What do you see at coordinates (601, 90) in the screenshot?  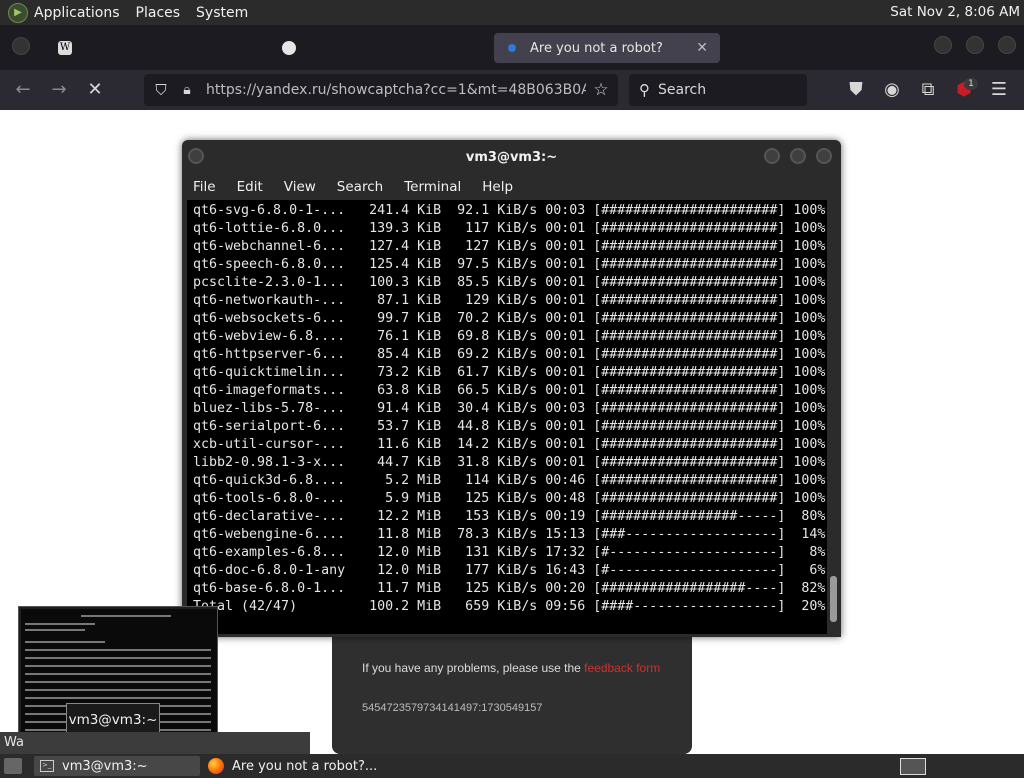 I see `bookmark-star-icon: ☆` at bounding box center [601, 90].